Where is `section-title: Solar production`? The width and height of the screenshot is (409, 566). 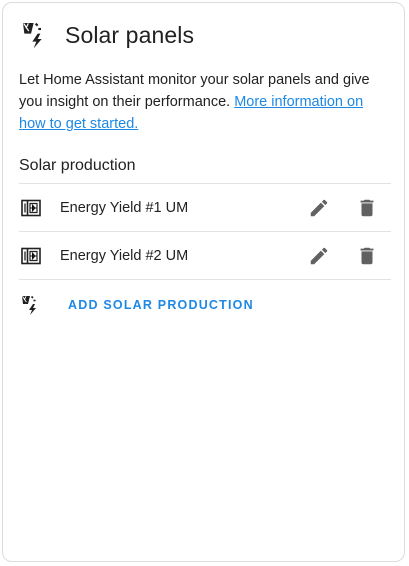 section-title: Solar production is located at coordinates (77, 165).